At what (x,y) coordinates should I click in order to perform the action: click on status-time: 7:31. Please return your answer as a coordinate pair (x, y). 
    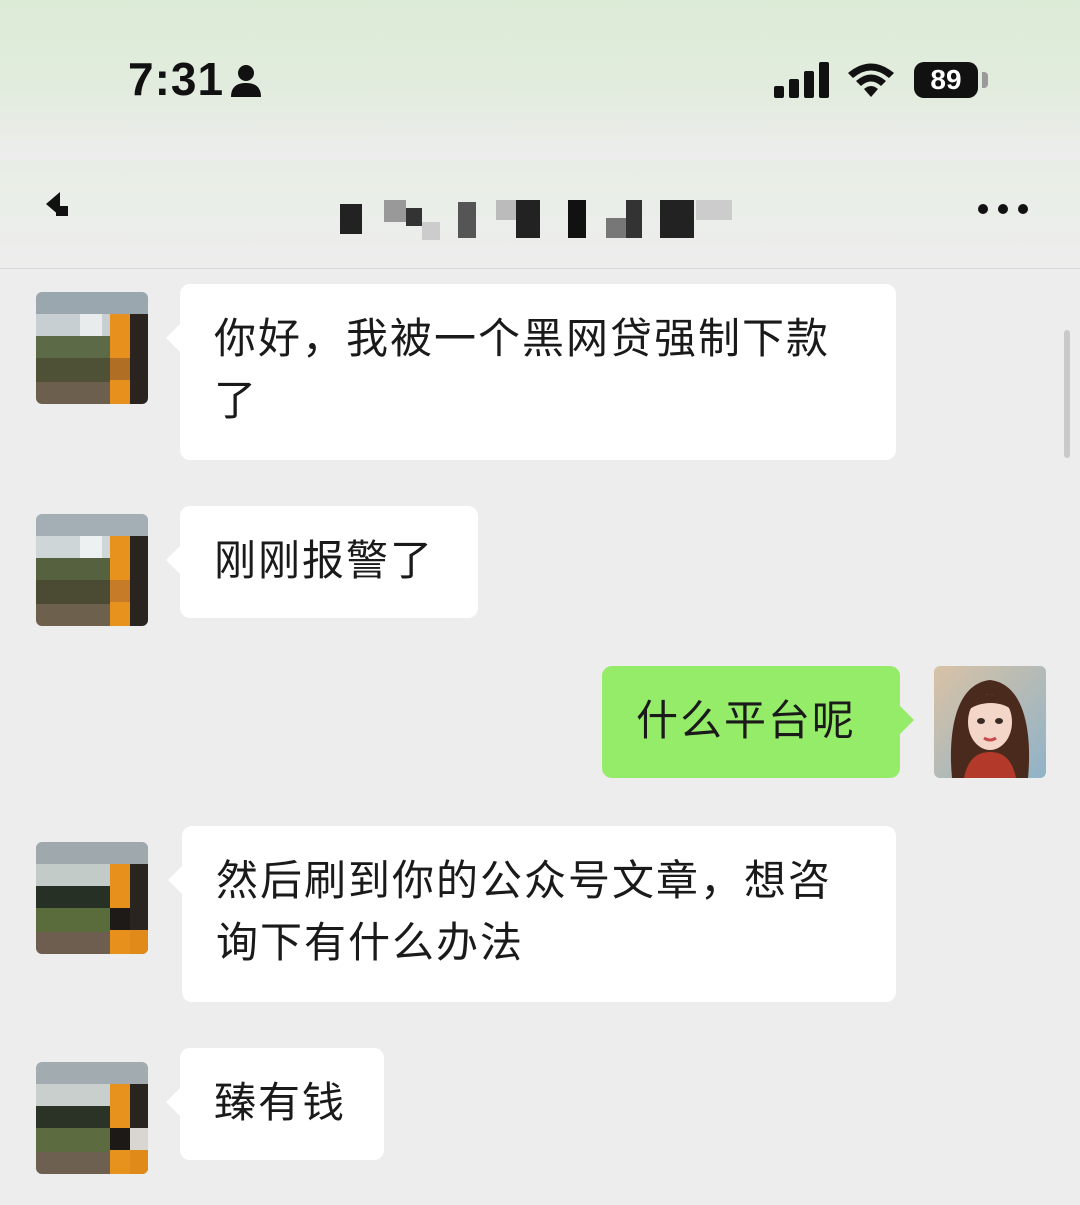
    Looking at the image, I should click on (176, 79).